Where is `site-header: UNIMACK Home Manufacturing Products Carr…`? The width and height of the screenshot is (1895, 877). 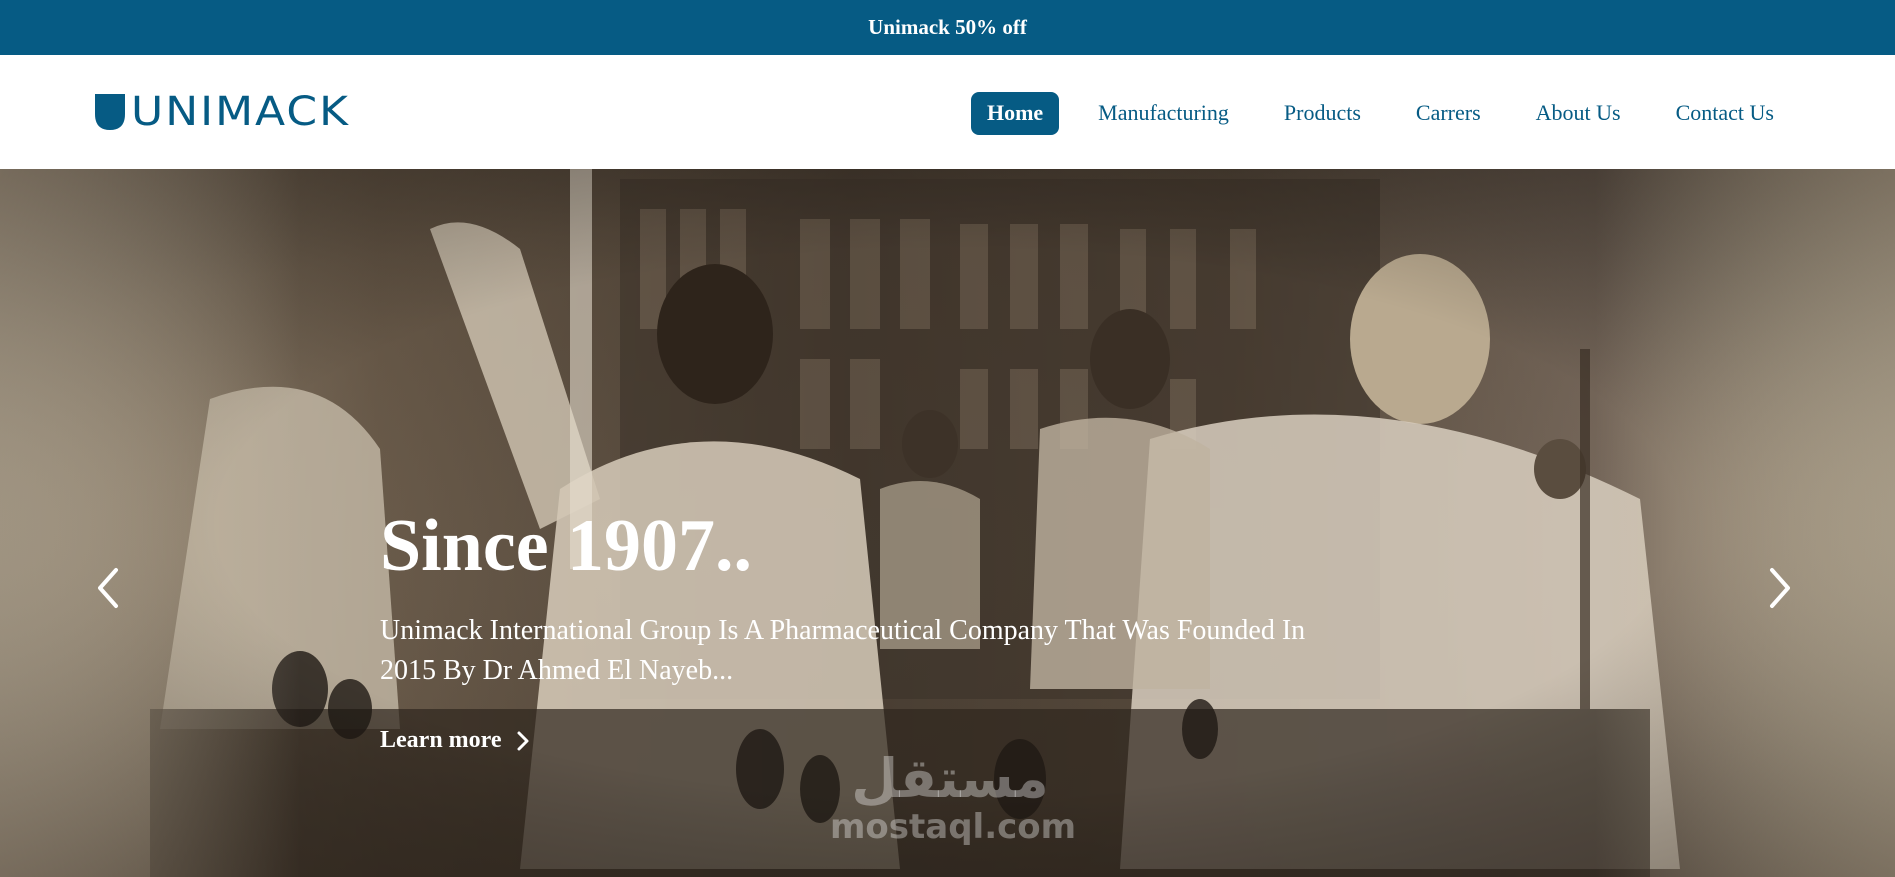
site-header: UNIMACK Home Manufacturing Products Carr… is located at coordinates (947, 112).